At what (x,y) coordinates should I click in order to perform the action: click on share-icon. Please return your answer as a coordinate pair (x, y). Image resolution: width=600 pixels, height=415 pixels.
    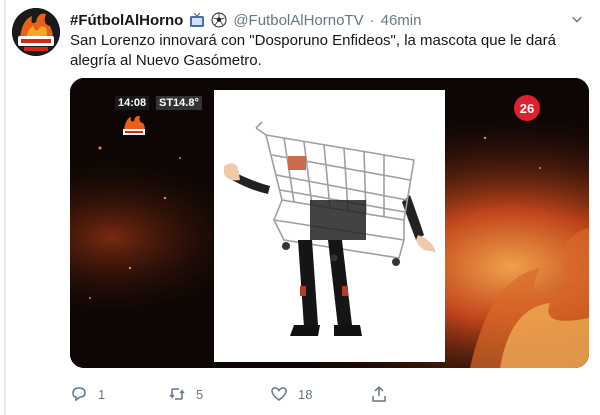
    Looking at the image, I should click on (379, 393).